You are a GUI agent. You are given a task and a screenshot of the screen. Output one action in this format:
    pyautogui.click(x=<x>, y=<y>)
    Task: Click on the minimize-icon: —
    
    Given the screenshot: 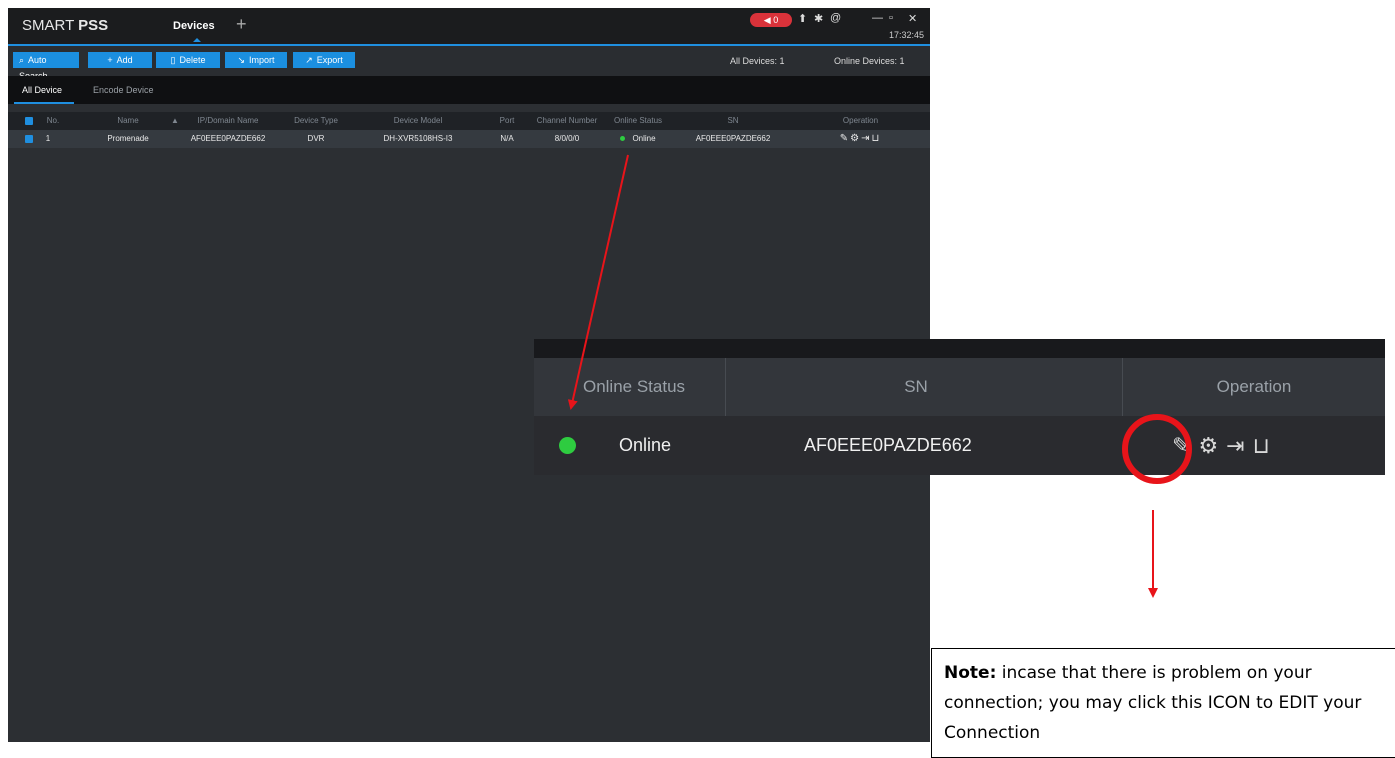 What is the action you would take?
    pyautogui.click(x=877, y=18)
    